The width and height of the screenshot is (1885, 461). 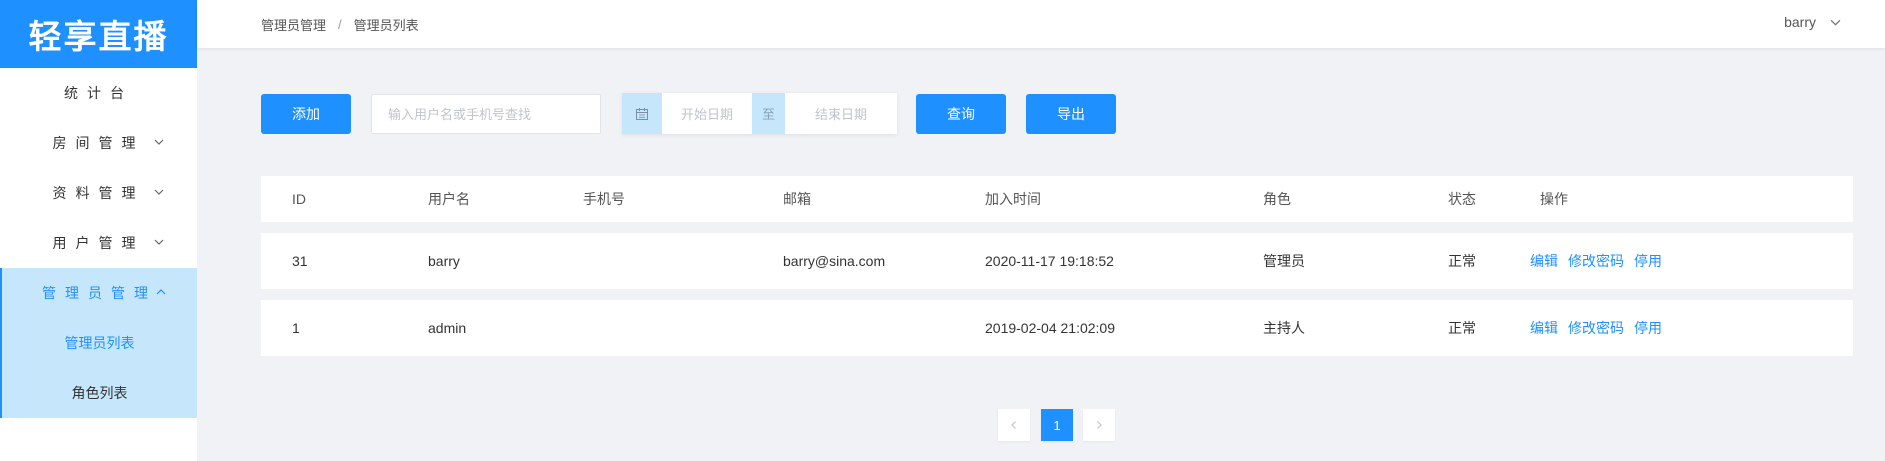 What do you see at coordinates (1057, 199) in the screenshot?
I see `table-header: ID 用户名 手机号 邮箱 加入时间 角色 状态 操作` at bounding box center [1057, 199].